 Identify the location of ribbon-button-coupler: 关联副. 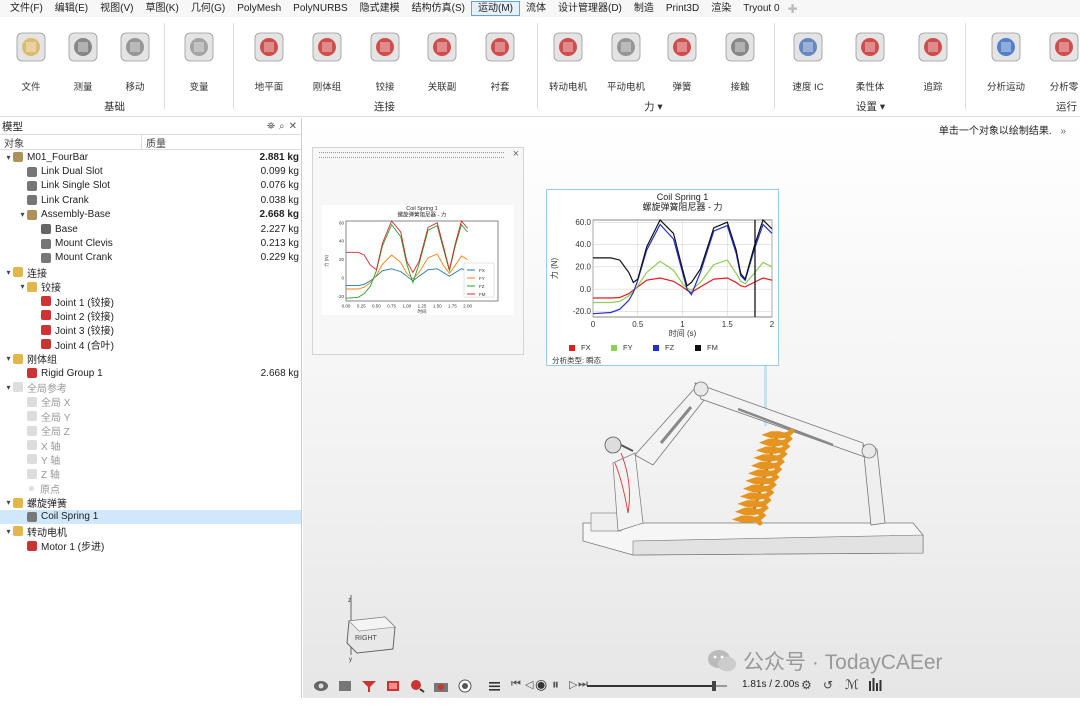
(442, 58).